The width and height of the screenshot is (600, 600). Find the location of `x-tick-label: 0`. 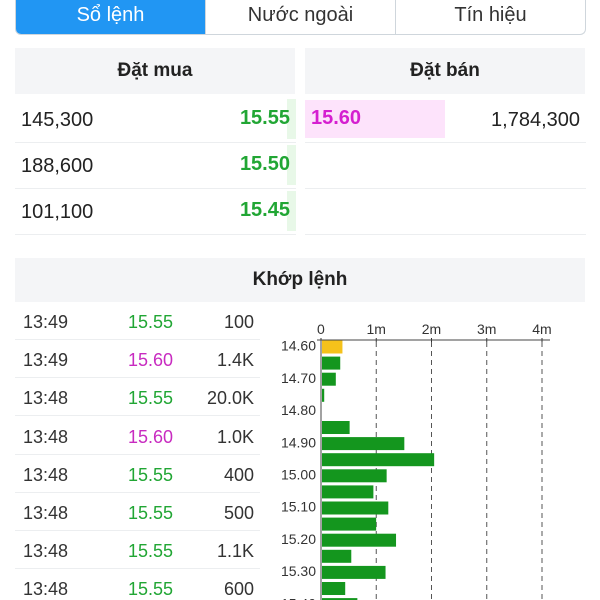

x-tick-label: 0 is located at coordinates (321, 329).